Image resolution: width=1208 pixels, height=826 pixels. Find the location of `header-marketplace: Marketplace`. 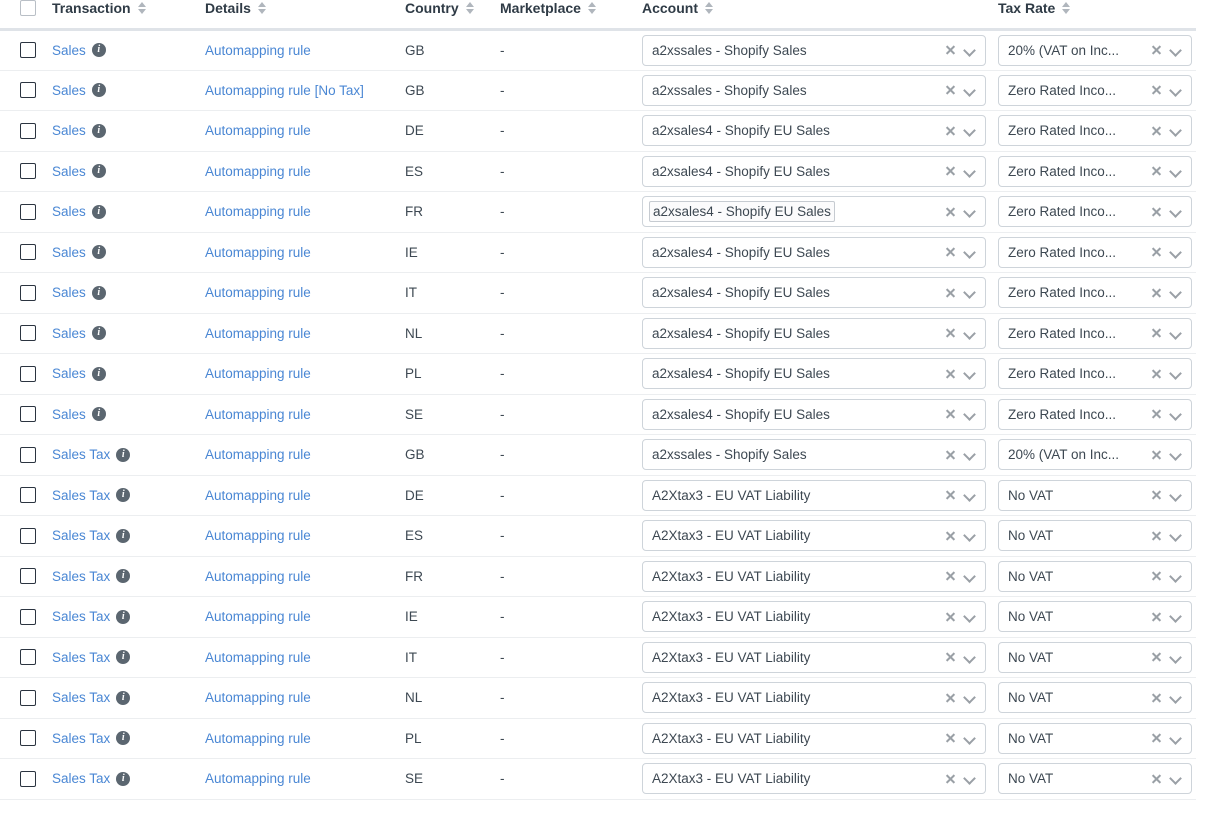

header-marketplace: Marketplace is located at coordinates (571, 15).